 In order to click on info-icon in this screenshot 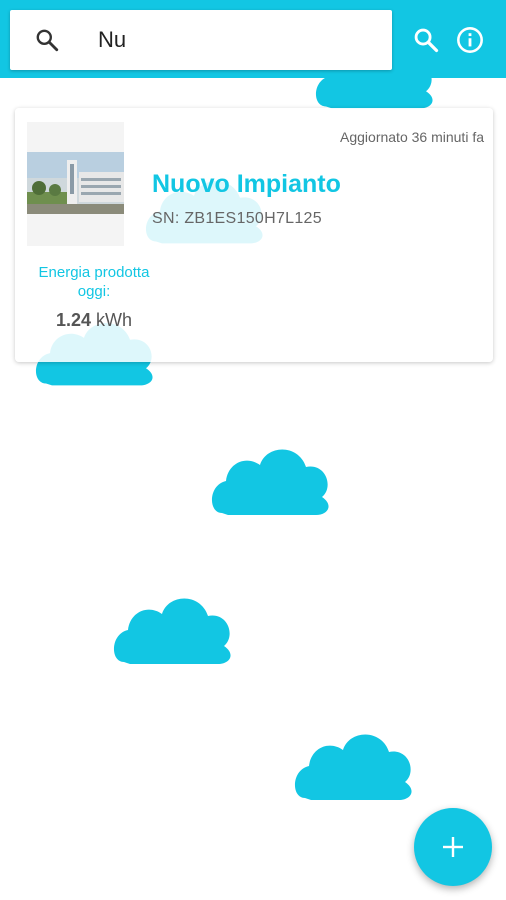, I will do `click(470, 40)`.